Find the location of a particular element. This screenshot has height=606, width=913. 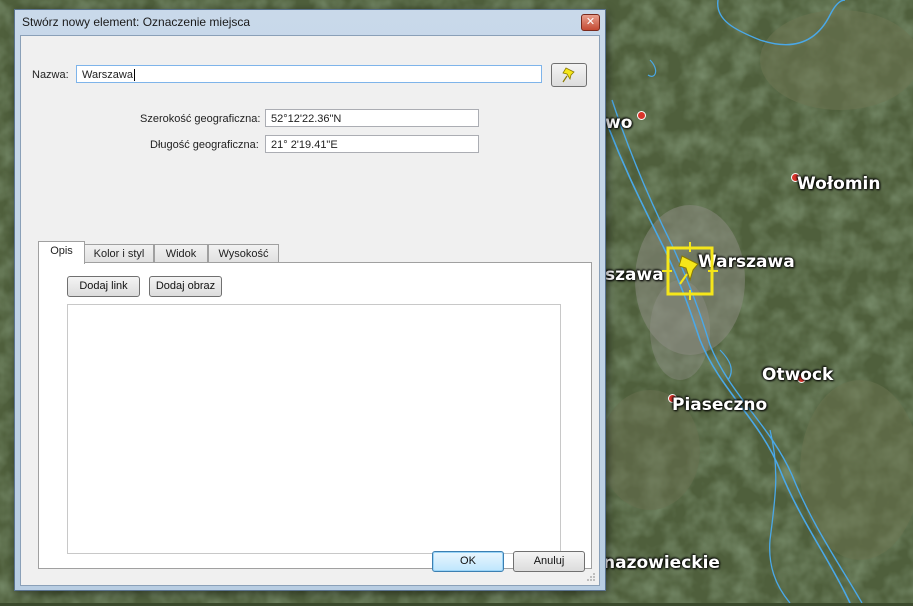

placemark-icon-button is located at coordinates (569, 75).